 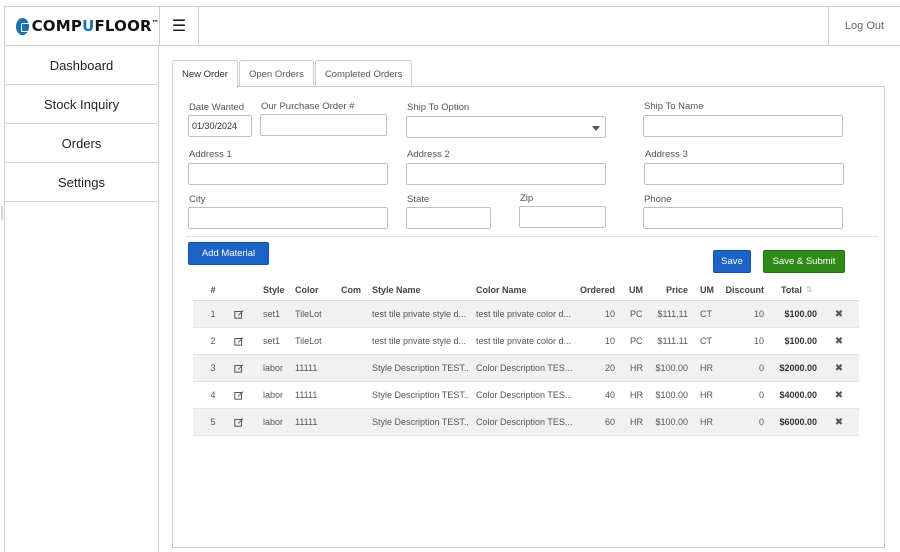 What do you see at coordinates (273, 422) in the screenshot?
I see `row-style: labor` at bounding box center [273, 422].